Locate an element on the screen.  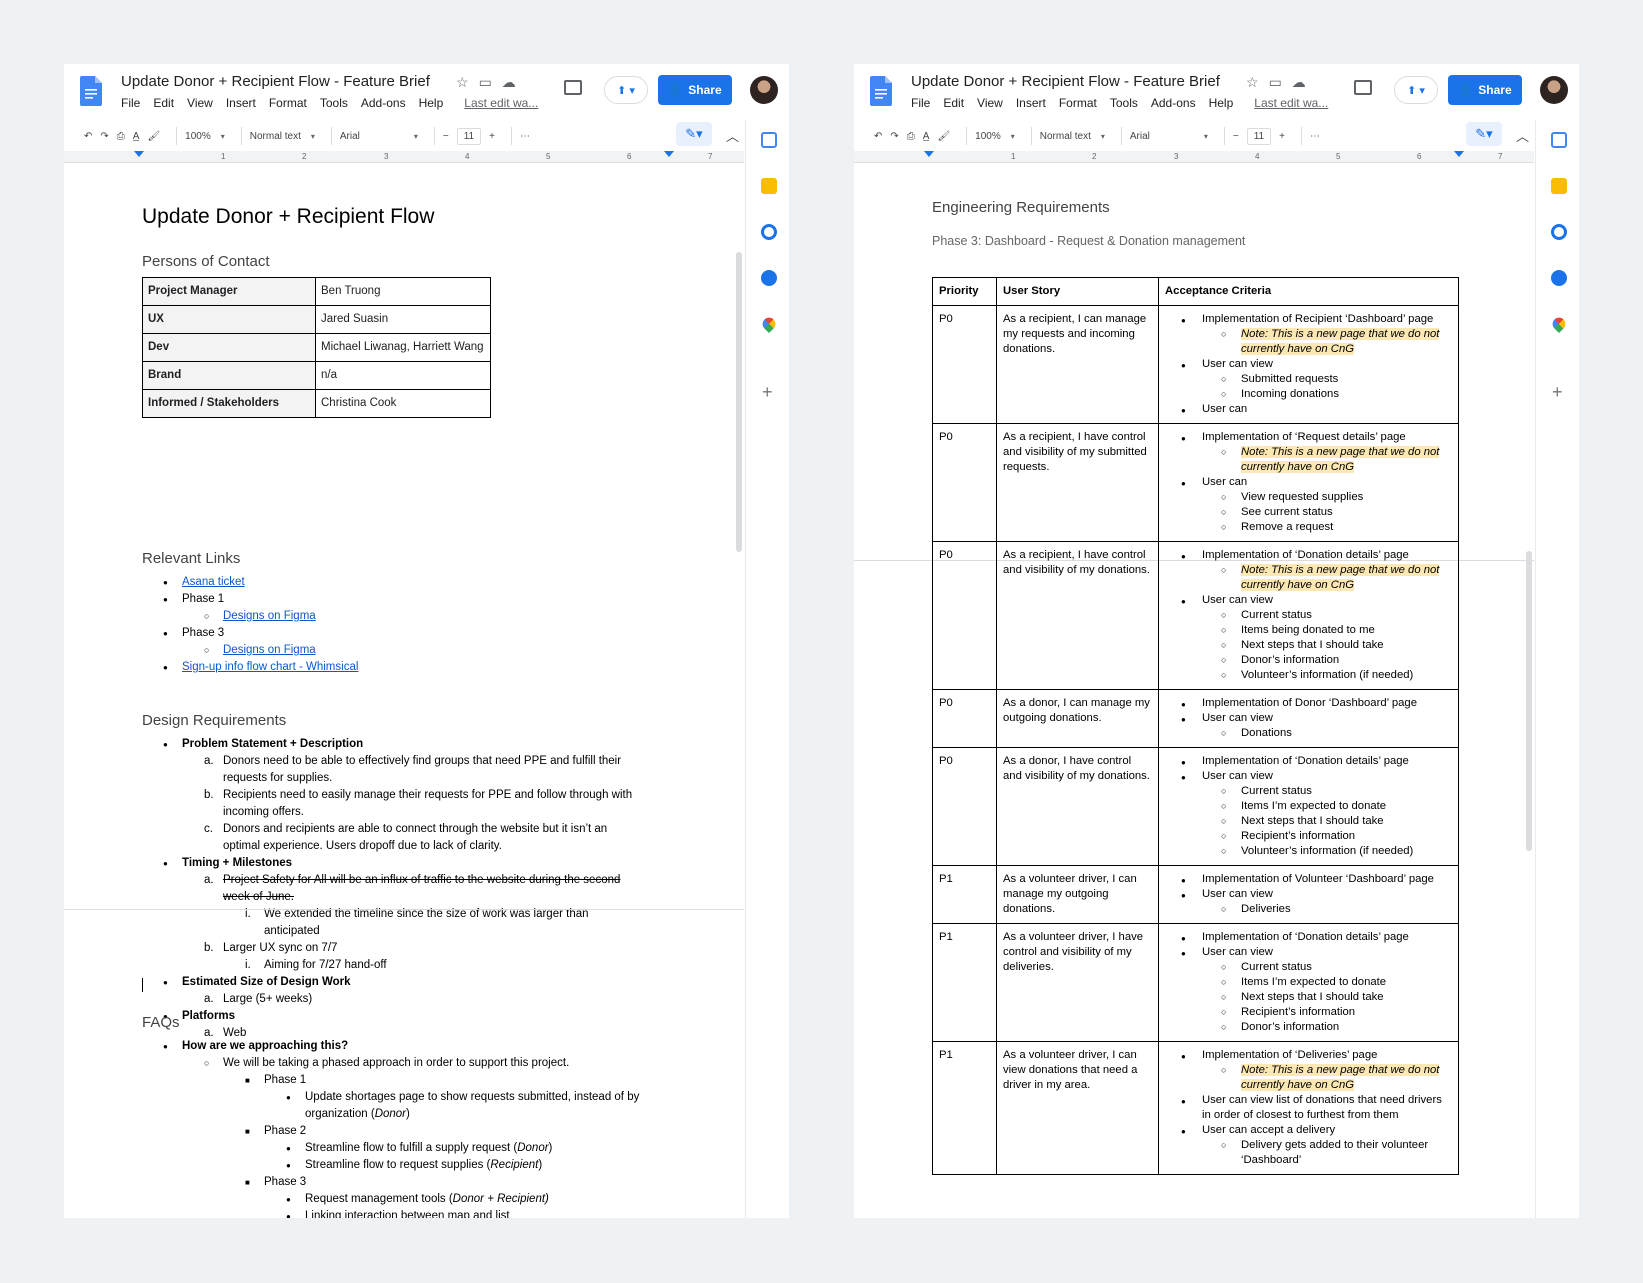
column-header: Priority is located at coordinates (964, 291).